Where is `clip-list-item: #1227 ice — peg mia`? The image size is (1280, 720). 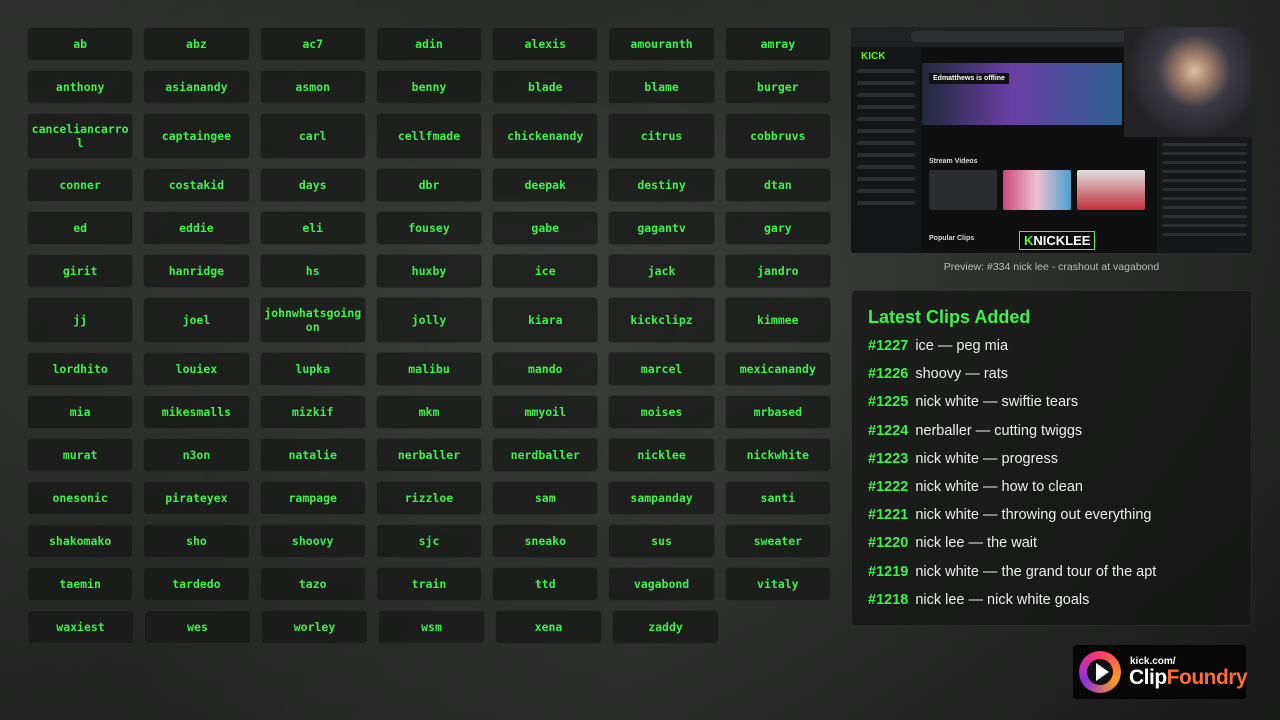 clip-list-item: #1227 ice — peg mia is located at coordinates (1051, 346).